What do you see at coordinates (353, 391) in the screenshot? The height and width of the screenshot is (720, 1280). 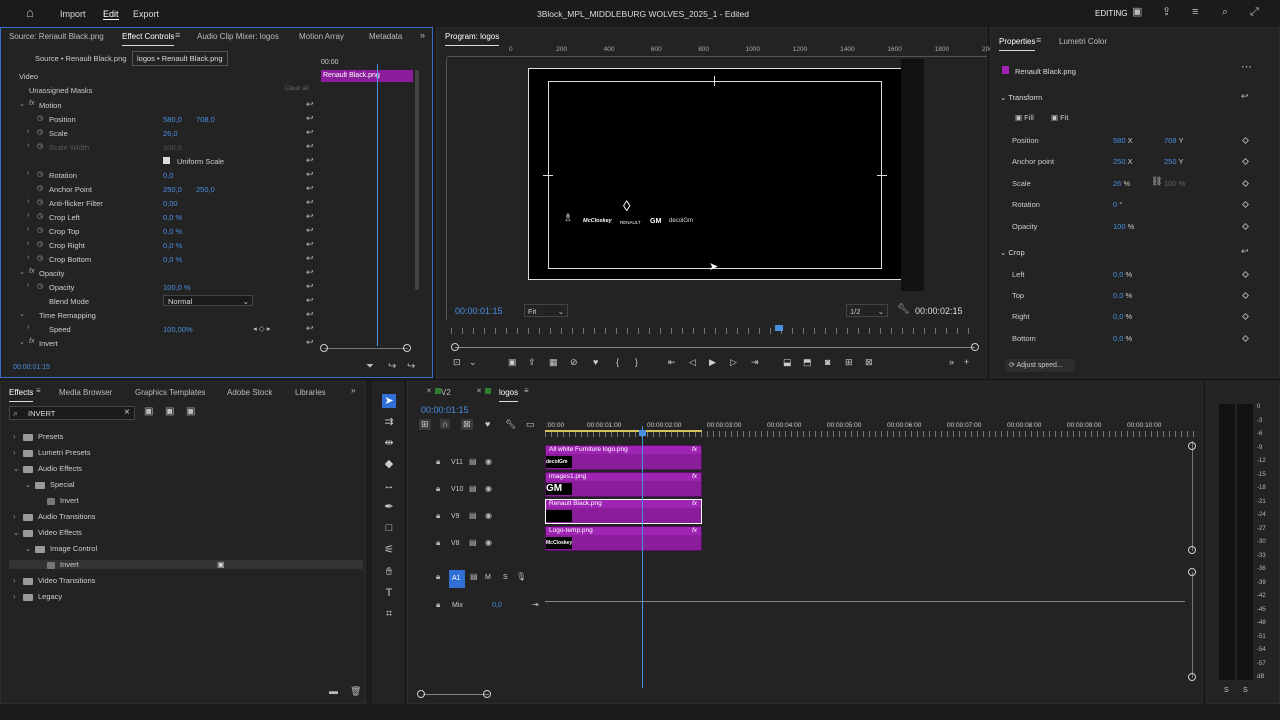 I see `effects-overflow-icon: »` at bounding box center [353, 391].